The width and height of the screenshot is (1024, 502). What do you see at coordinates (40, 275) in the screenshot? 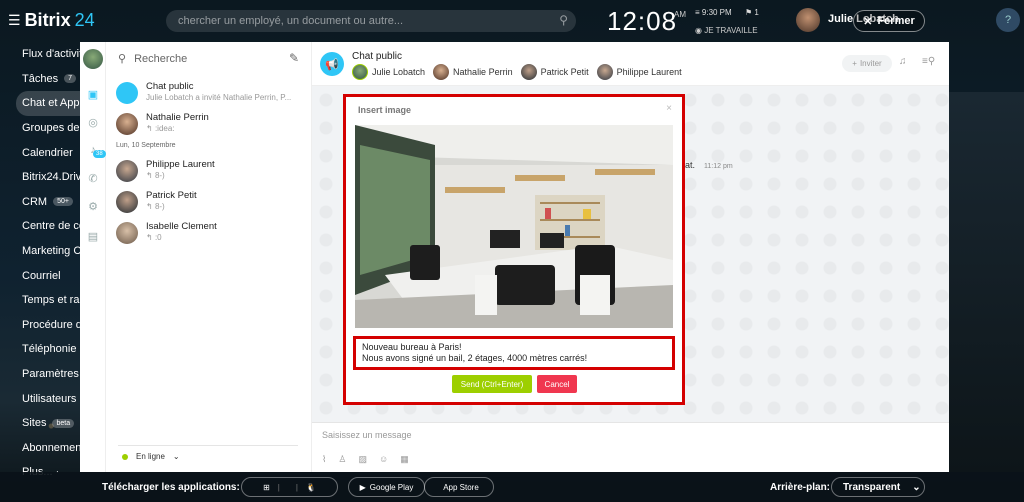
I see `menu-item-courriel: Courriel` at bounding box center [40, 275].